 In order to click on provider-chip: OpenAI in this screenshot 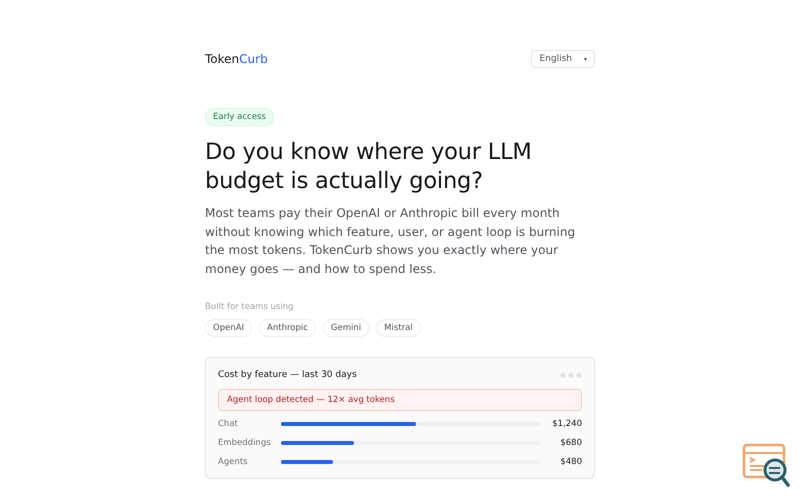, I will do `click(228, 328)`.